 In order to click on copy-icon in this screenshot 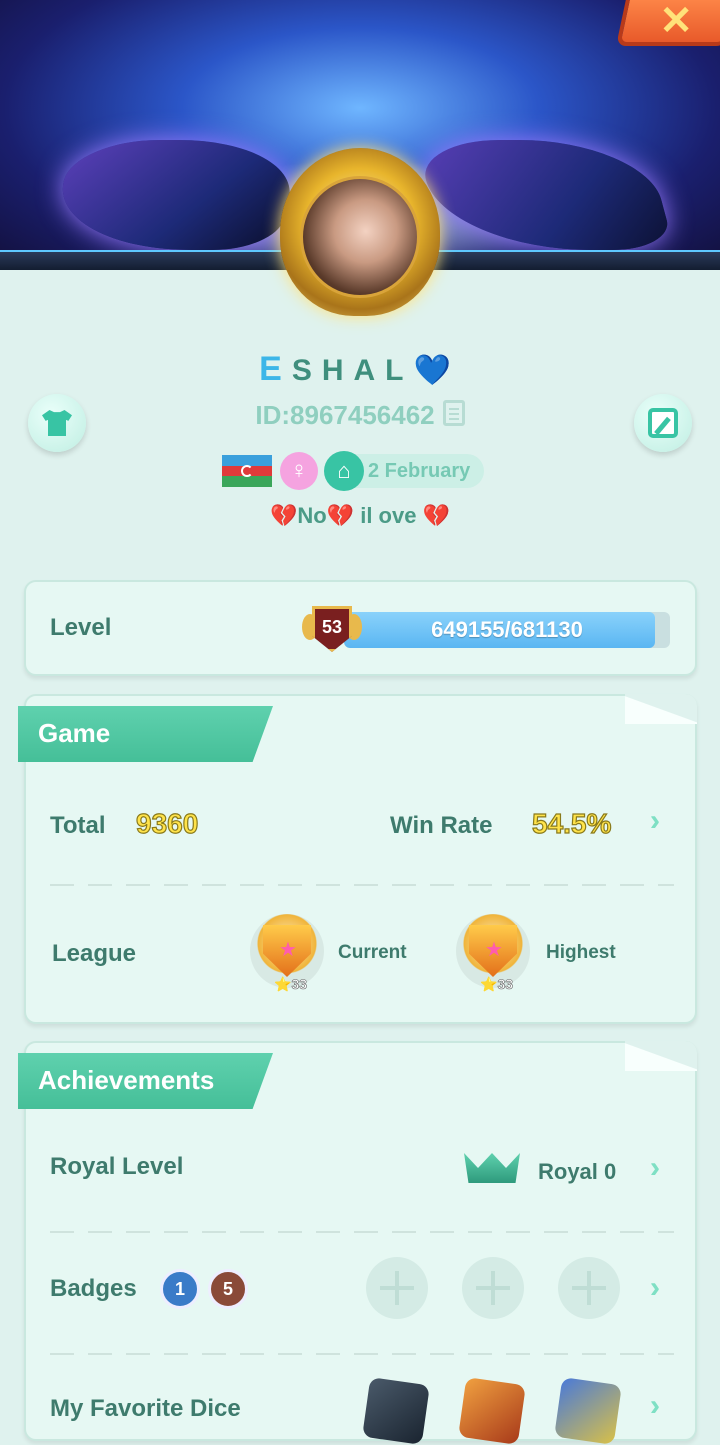, I will do `click(453, 413)`.